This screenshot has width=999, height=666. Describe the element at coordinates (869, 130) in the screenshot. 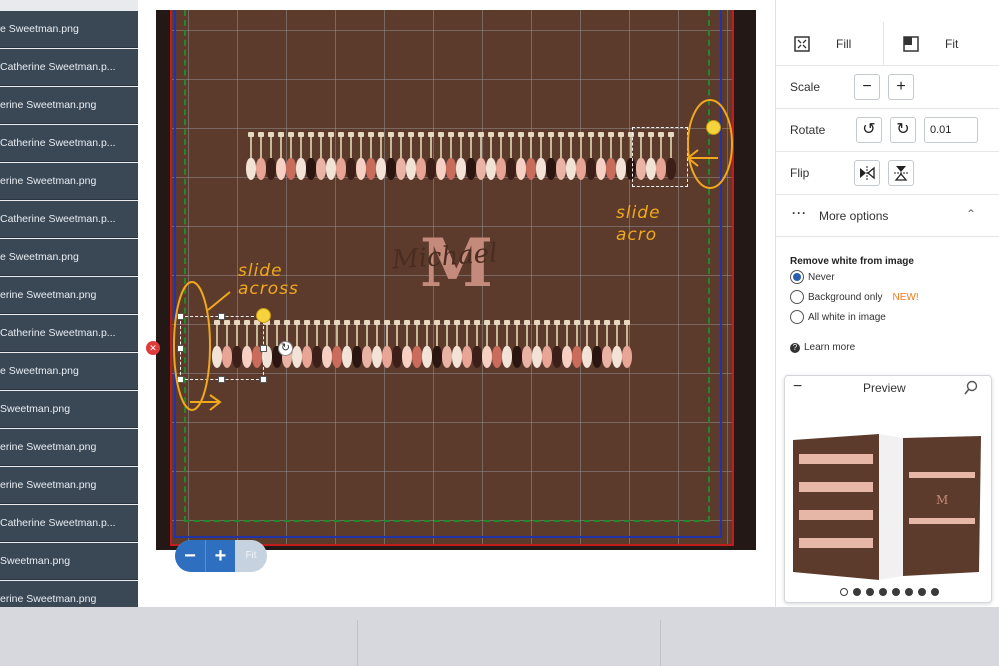

I see `rotate-left-icon: ↺` at that location.